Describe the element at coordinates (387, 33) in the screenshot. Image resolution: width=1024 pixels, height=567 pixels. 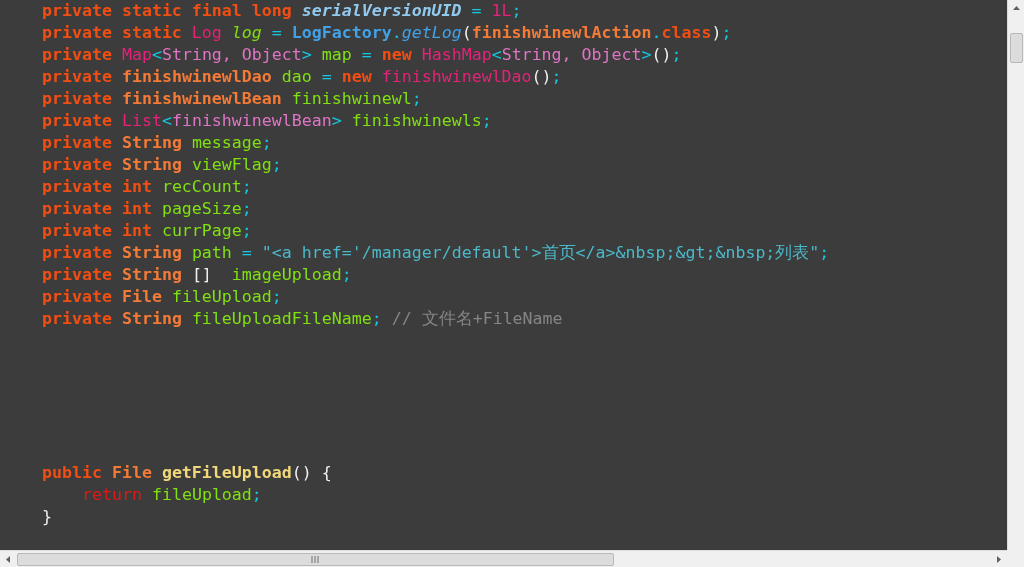
I see `code-line: private static Log log = LogFactory.getLog(finishwinewlAction.class);` at that location.